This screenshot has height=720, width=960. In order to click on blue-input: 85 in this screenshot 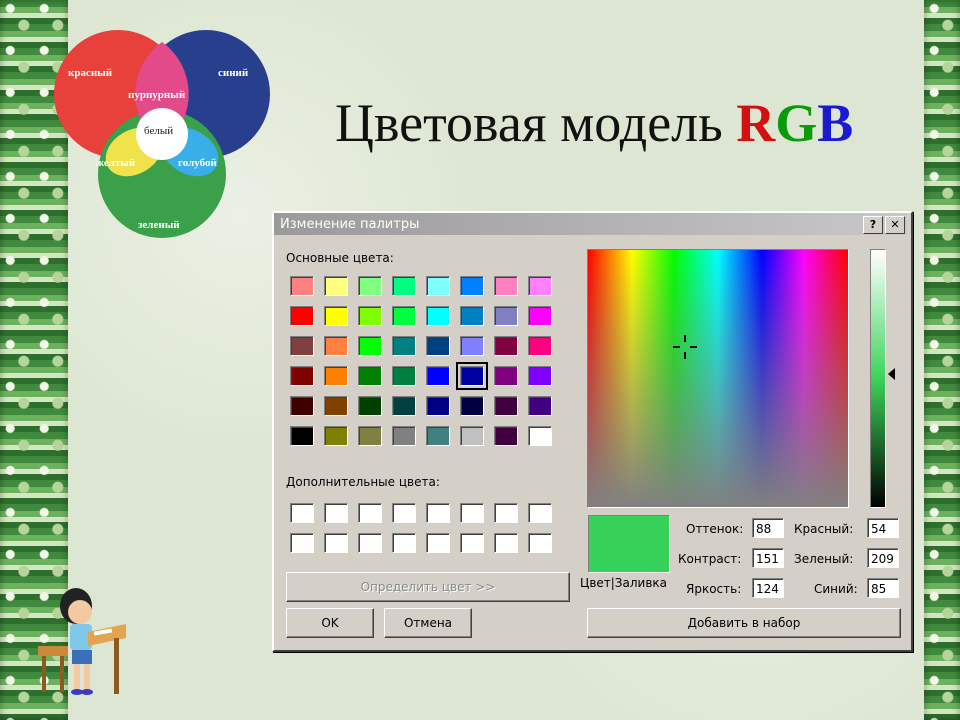, I will do `click(883, 588)`.